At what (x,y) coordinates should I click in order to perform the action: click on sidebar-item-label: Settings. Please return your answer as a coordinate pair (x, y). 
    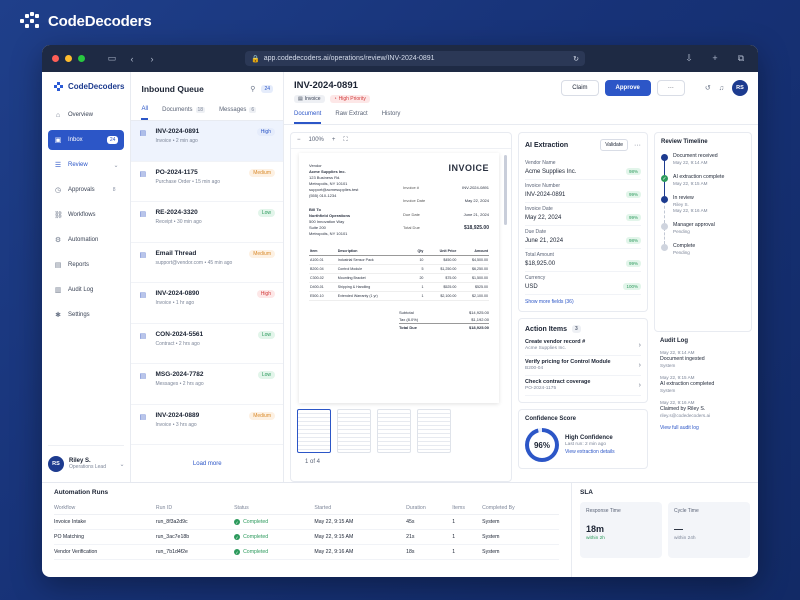
    Looking at the image, I should click on (79, 315).